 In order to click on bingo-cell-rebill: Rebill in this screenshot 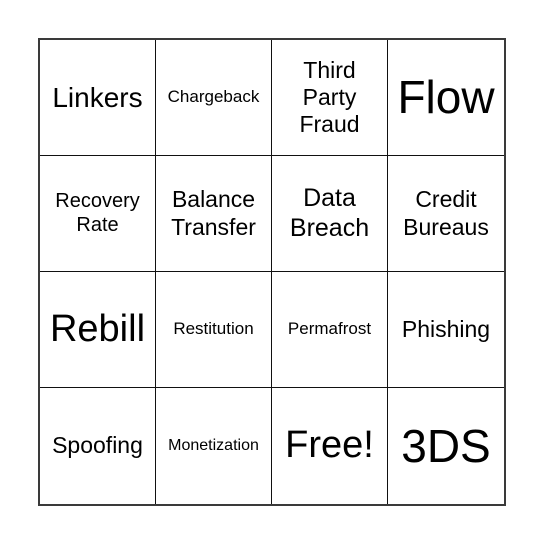, I will do `click(98, 330)`.